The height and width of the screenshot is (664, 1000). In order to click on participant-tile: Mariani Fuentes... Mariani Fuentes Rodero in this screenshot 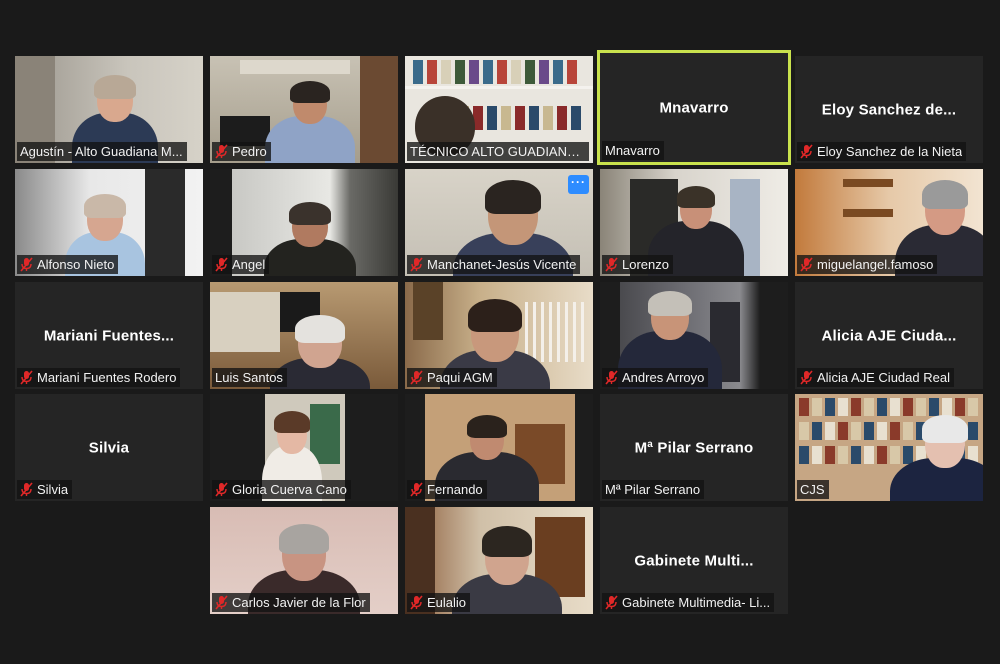, I will do `click(109, 335)`.